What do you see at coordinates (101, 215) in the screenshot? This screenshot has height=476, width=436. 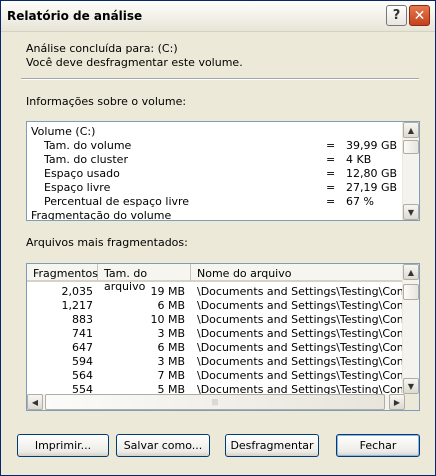 I see `info-name: Fragmentação do volume` at bounding box center [101, 215].